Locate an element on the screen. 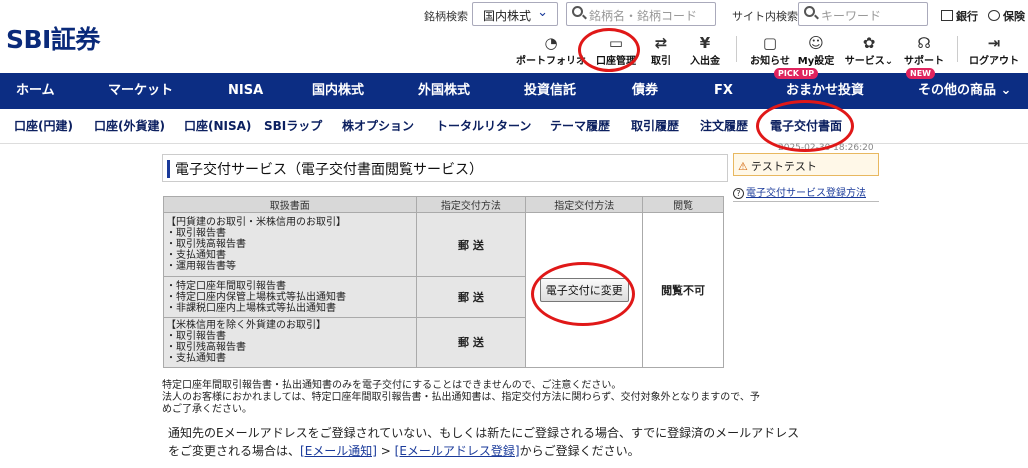  subnav-total-return: トータルリターン is located at coordinates (483, 126).